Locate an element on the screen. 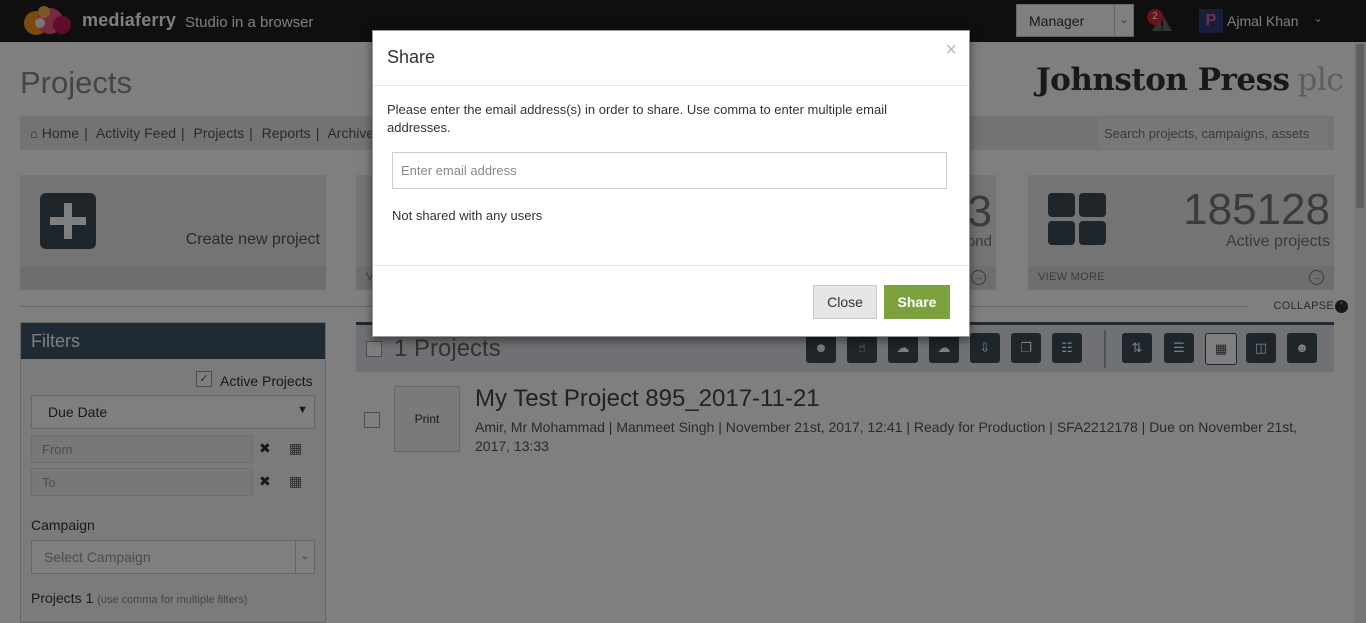 The image size is (1366, 623). share-status: Not shared with any users is located at coordinates (467, 215).